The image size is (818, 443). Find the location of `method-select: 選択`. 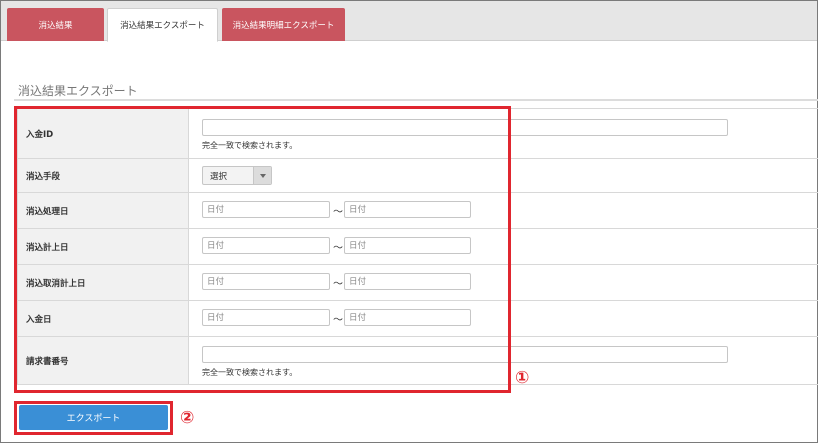

method-select: 選択 is located at coordinates (237, 175).